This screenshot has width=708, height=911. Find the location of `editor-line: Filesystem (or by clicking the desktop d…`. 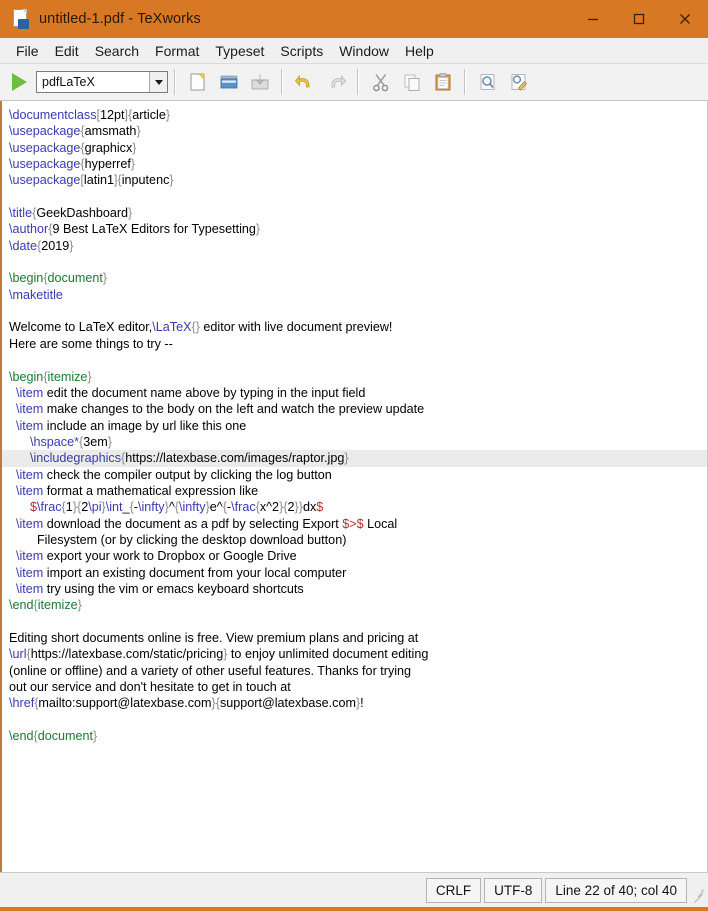

editor-line: Filesystem (or by clicking the desktop d… is located at coordinates (356, 540).